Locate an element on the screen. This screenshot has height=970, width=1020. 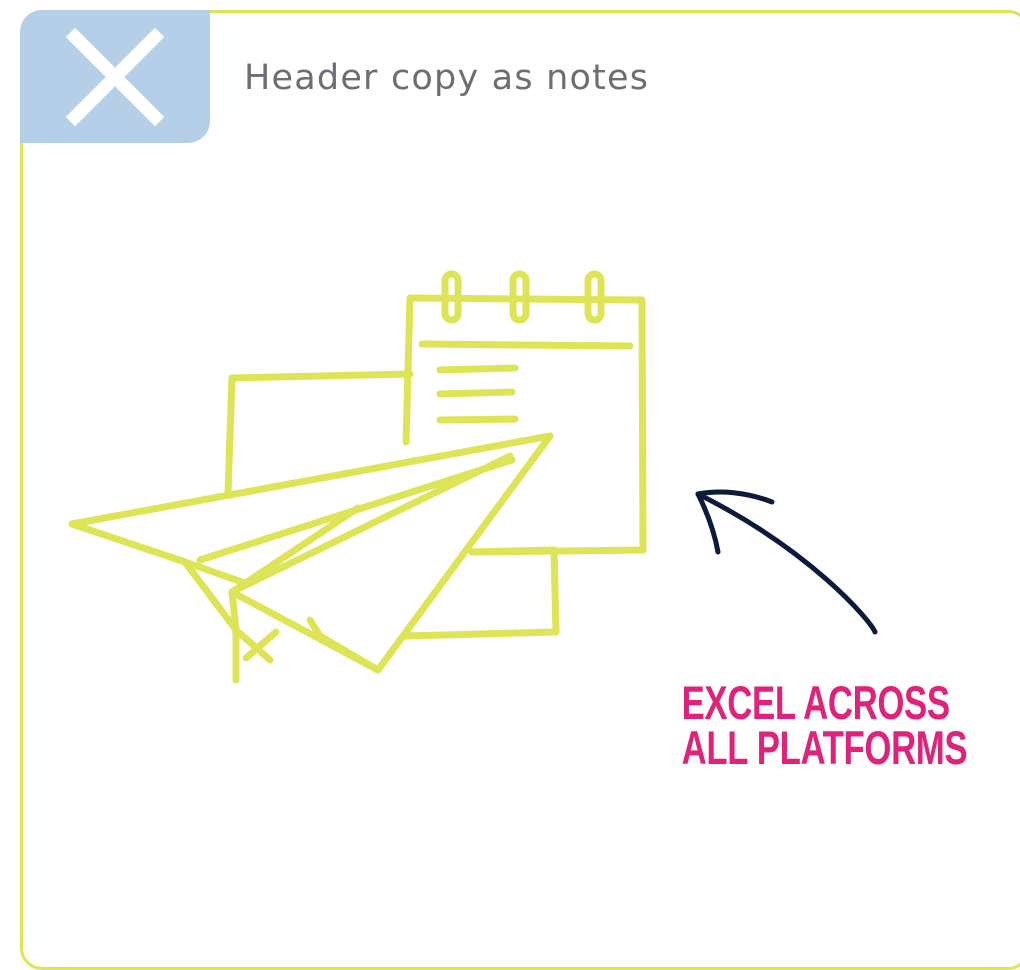
header-title: Header copy as notes is located at coordinates (447, 78).